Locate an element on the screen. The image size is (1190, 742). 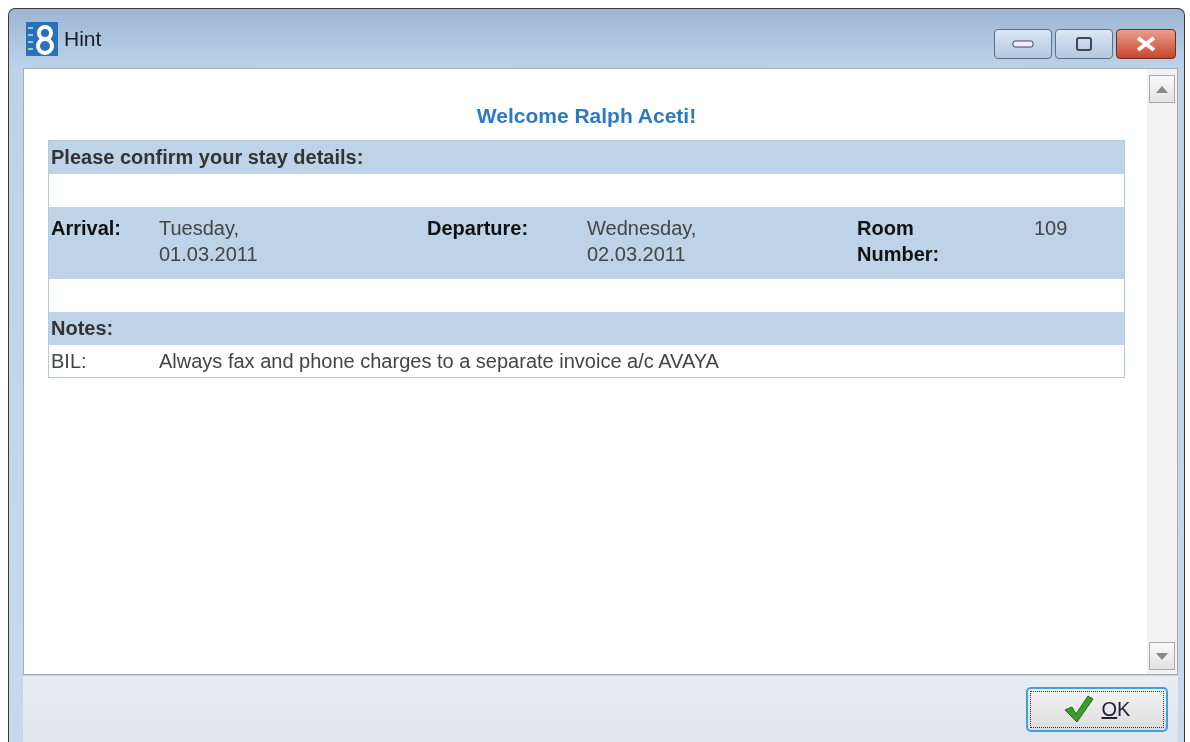
scroll-down-button is located at coordinates (1162, 656).